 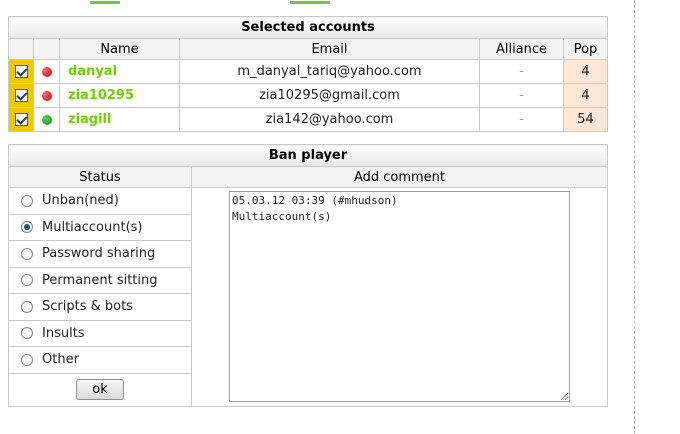 What do you see at coordinates (80, 201) in the screenshot?
I see `ban-option-label: Unban(ned)` at bounding box center [80, 201].